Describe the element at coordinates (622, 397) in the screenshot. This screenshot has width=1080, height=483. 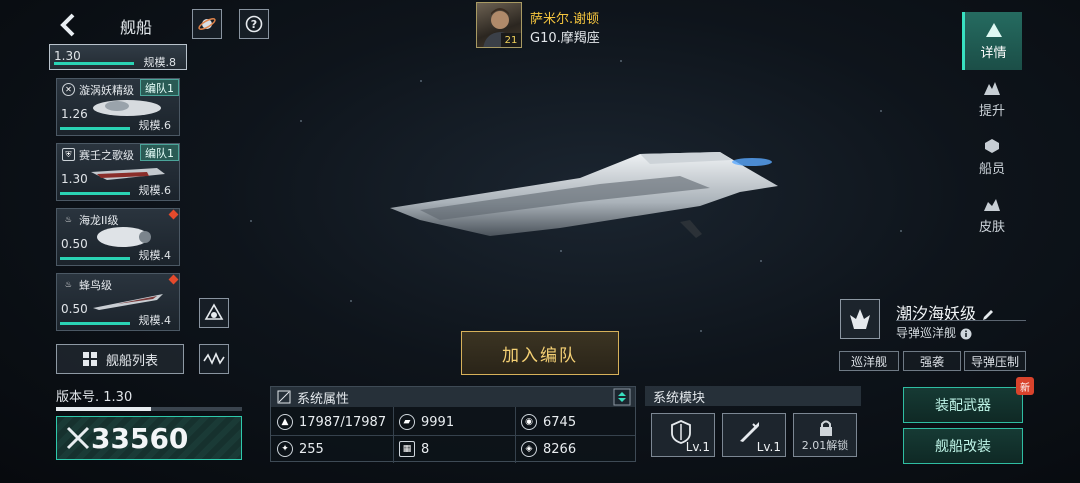
I see `toggle-icon` at that location.